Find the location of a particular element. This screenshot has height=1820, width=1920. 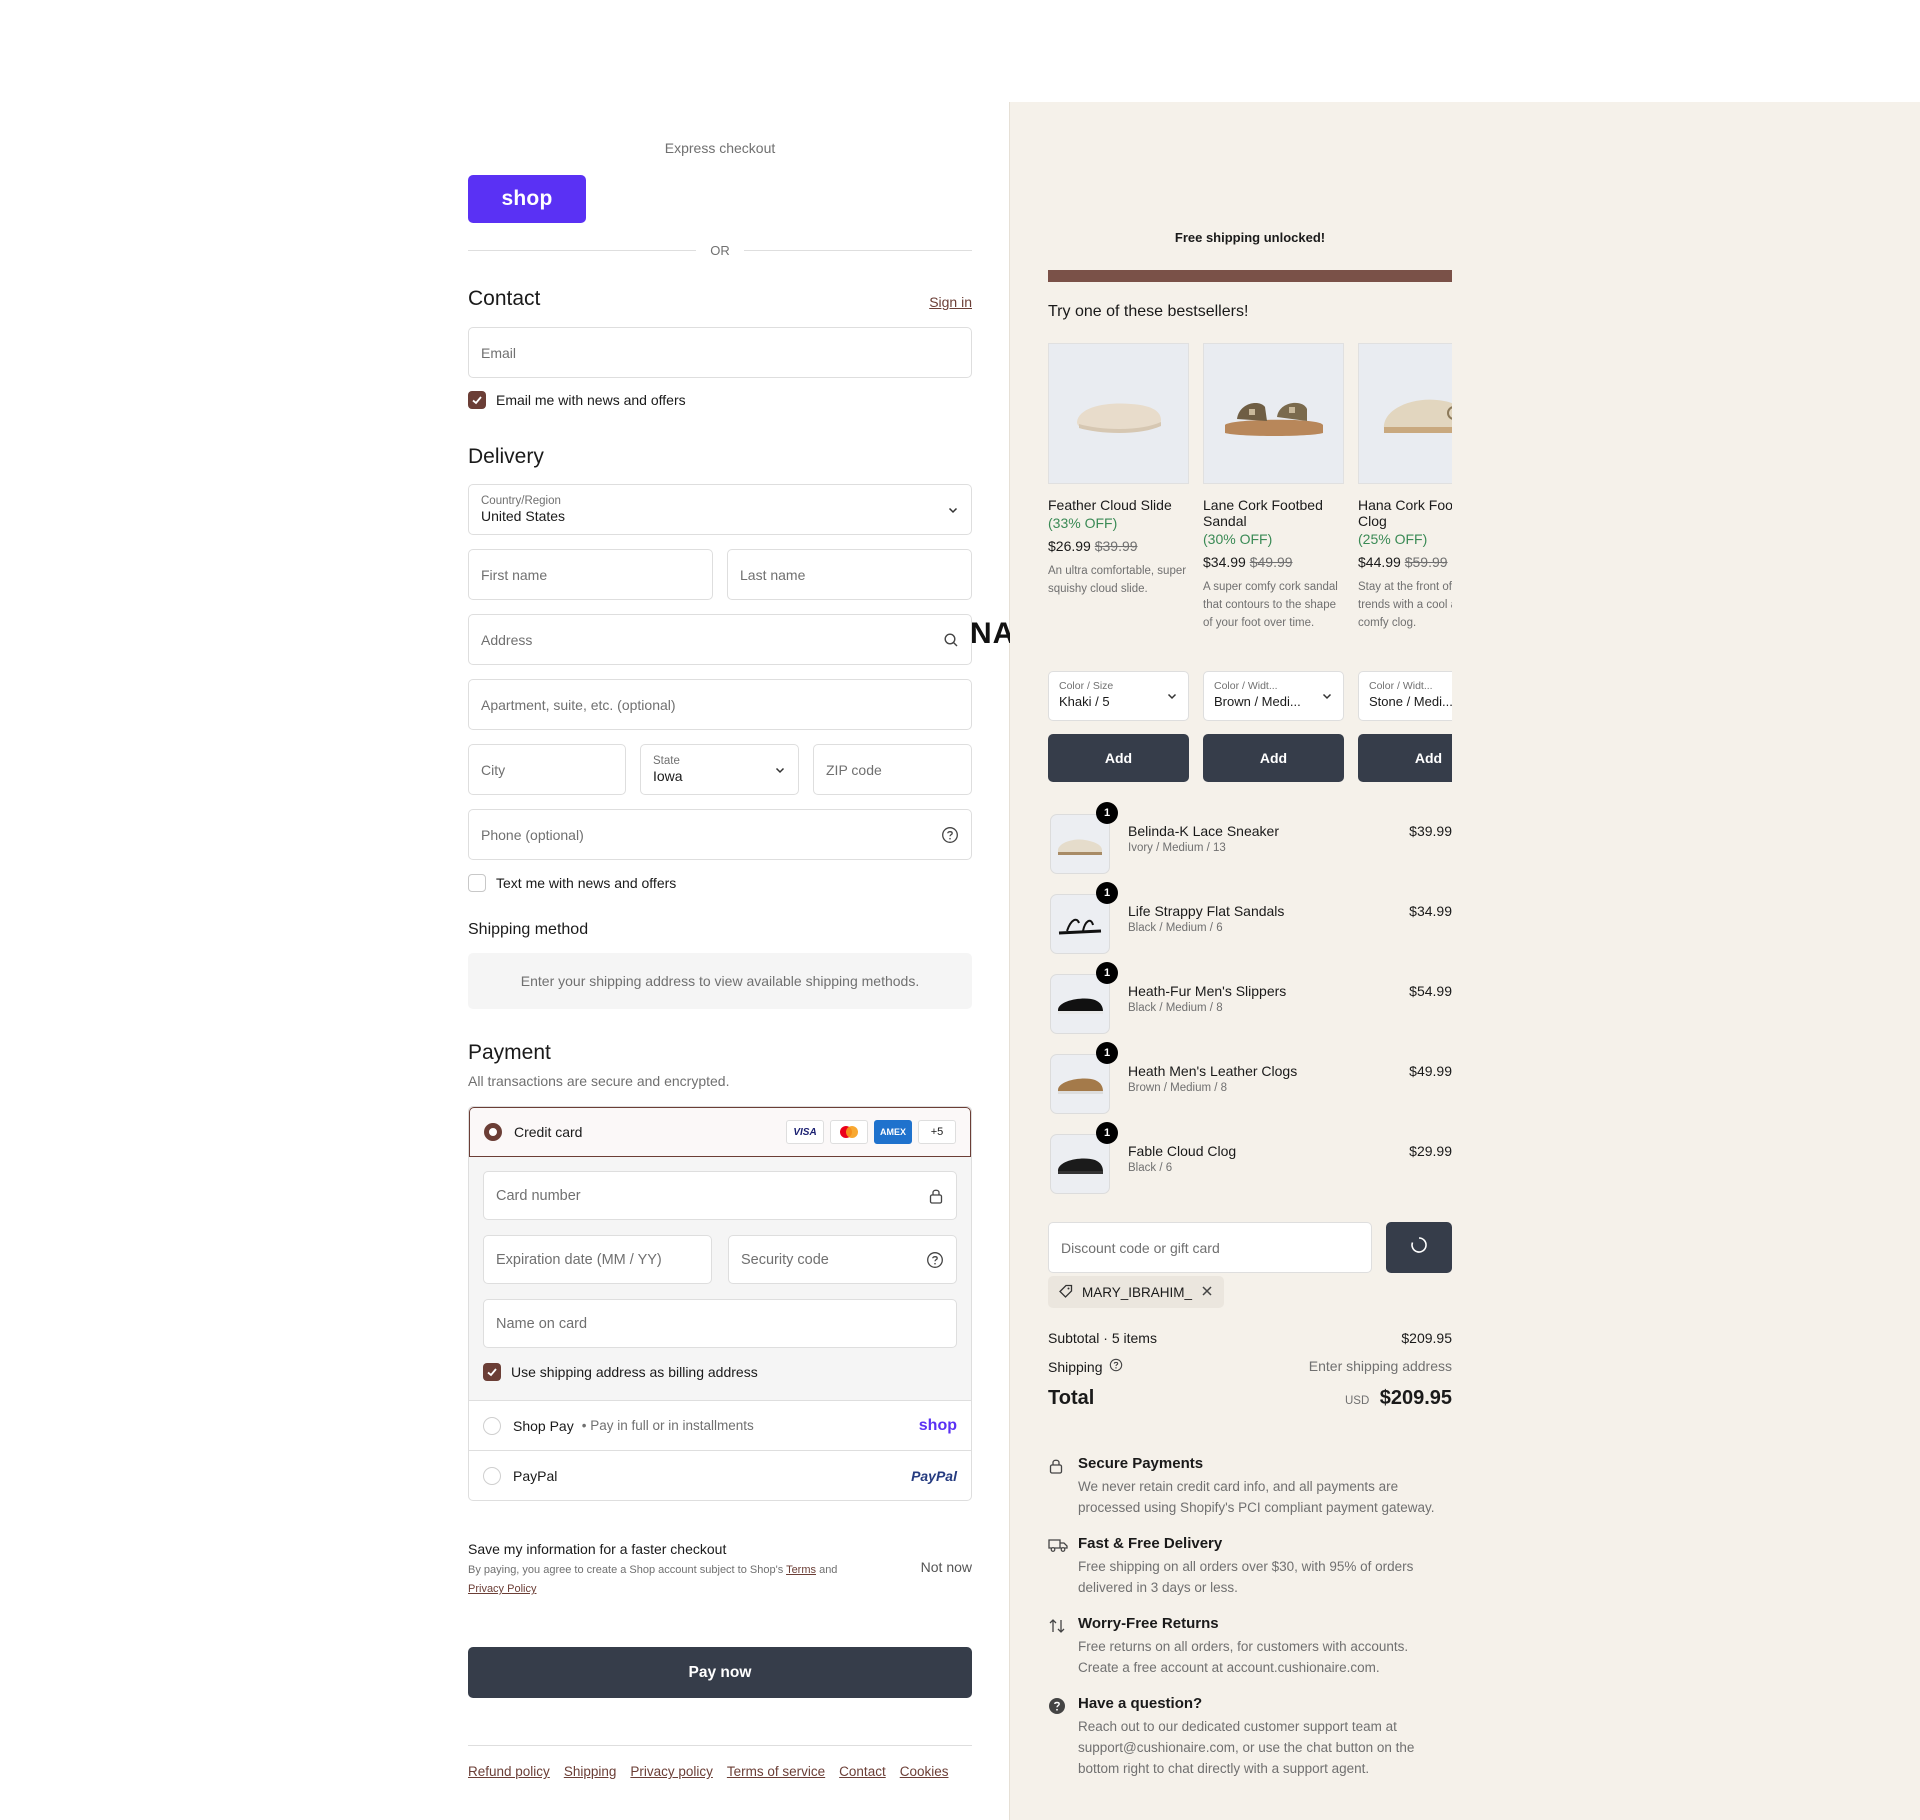

cookies-link: Cookies is located at coordinates (924, 1771).